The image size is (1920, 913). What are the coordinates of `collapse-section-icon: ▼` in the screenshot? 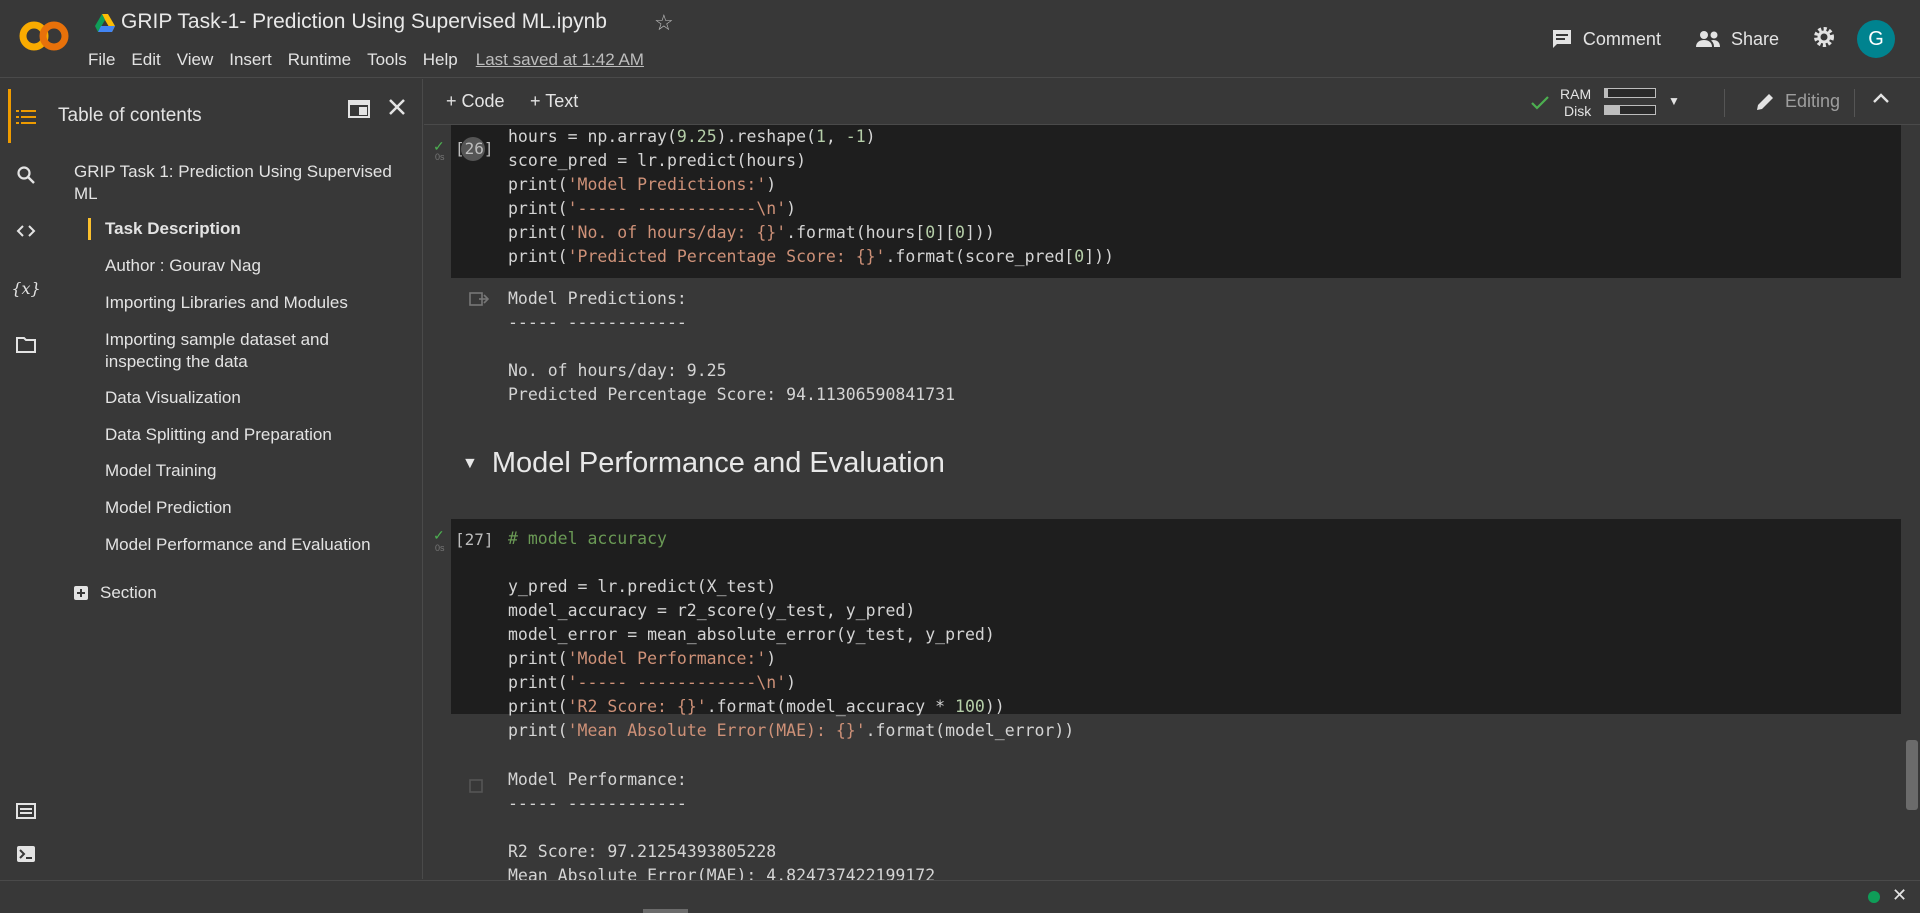 It's located at (470, 464).